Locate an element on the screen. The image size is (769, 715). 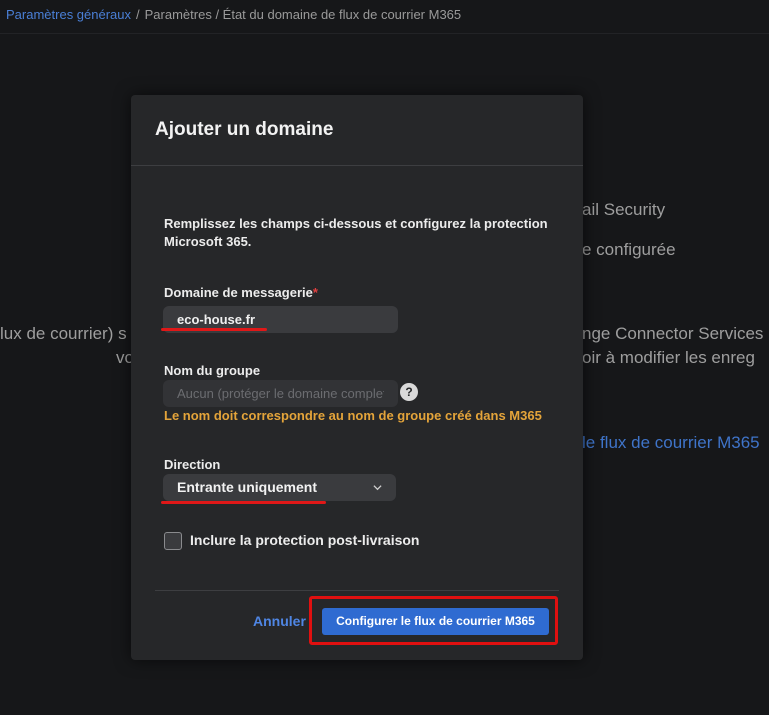
direction-selected-value: Entrante uniquement is located at coordinates (247, 487).